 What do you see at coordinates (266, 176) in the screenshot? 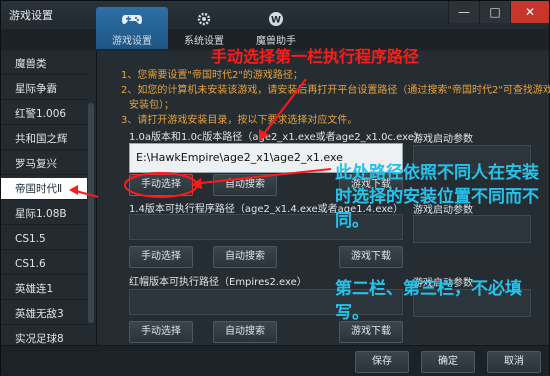
I see `arrow-line-button` at bounding box center [266, 176].